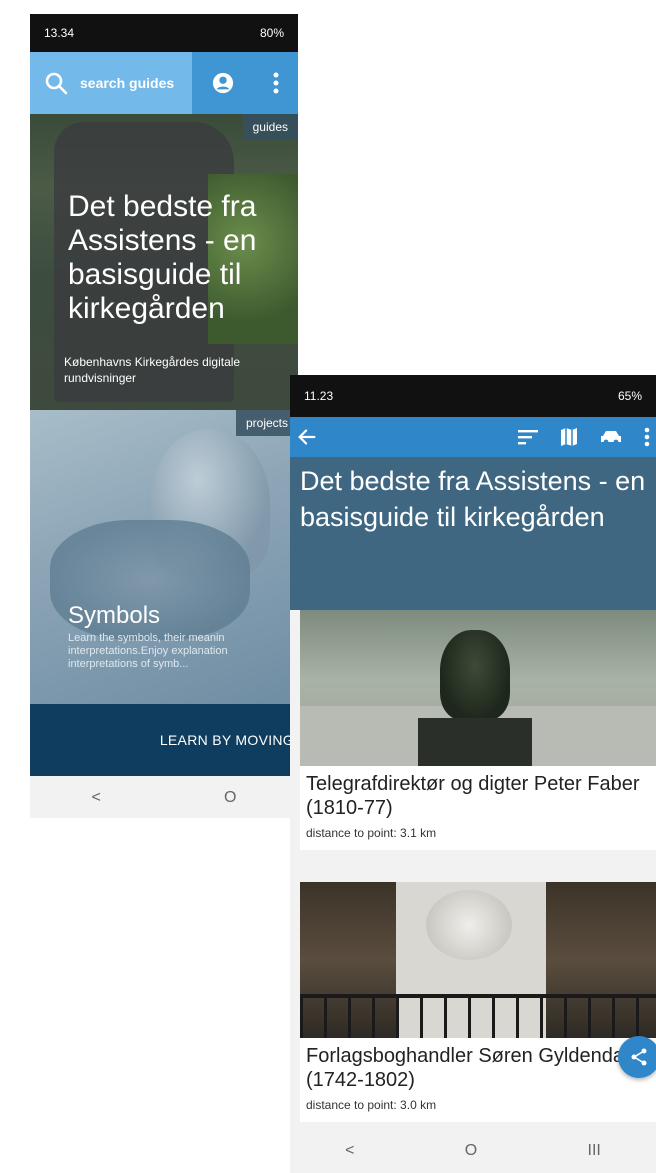 The width and height of the screenshot is (656, 1173). What do you see at coordinates (127, 83) in the screenshot?
I see `search-input: search guides` at bounding box center [127, 83].